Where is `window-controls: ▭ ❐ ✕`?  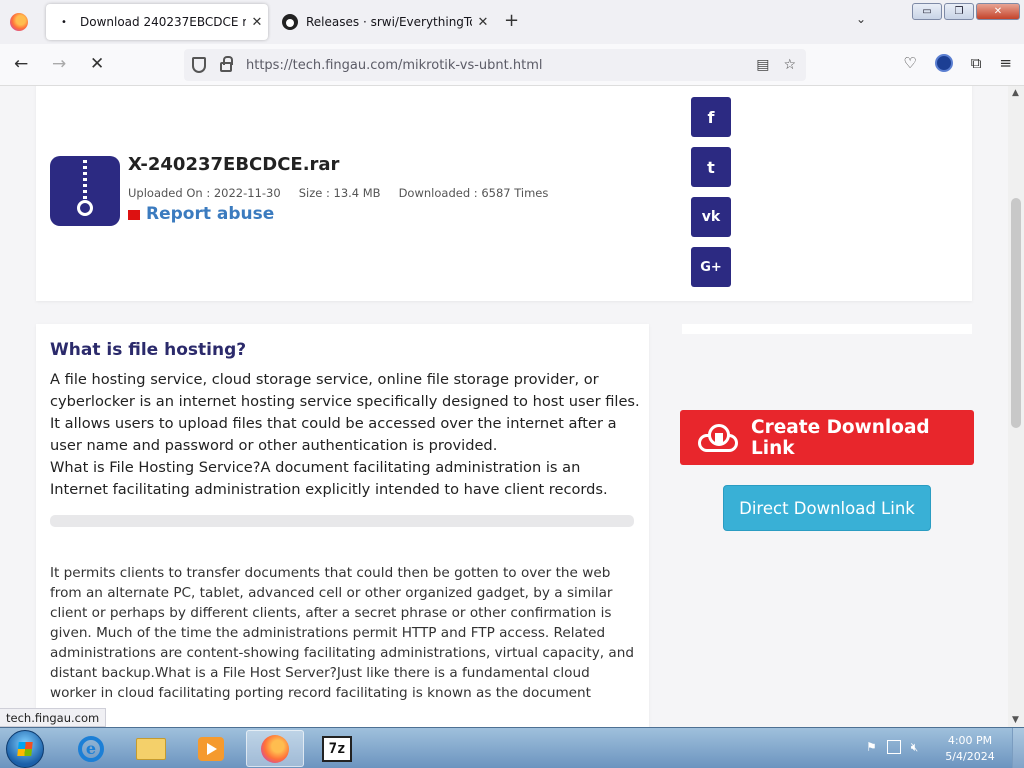 window-controls: ▭ ❐ ✕ is located at coordinates (966, 11).